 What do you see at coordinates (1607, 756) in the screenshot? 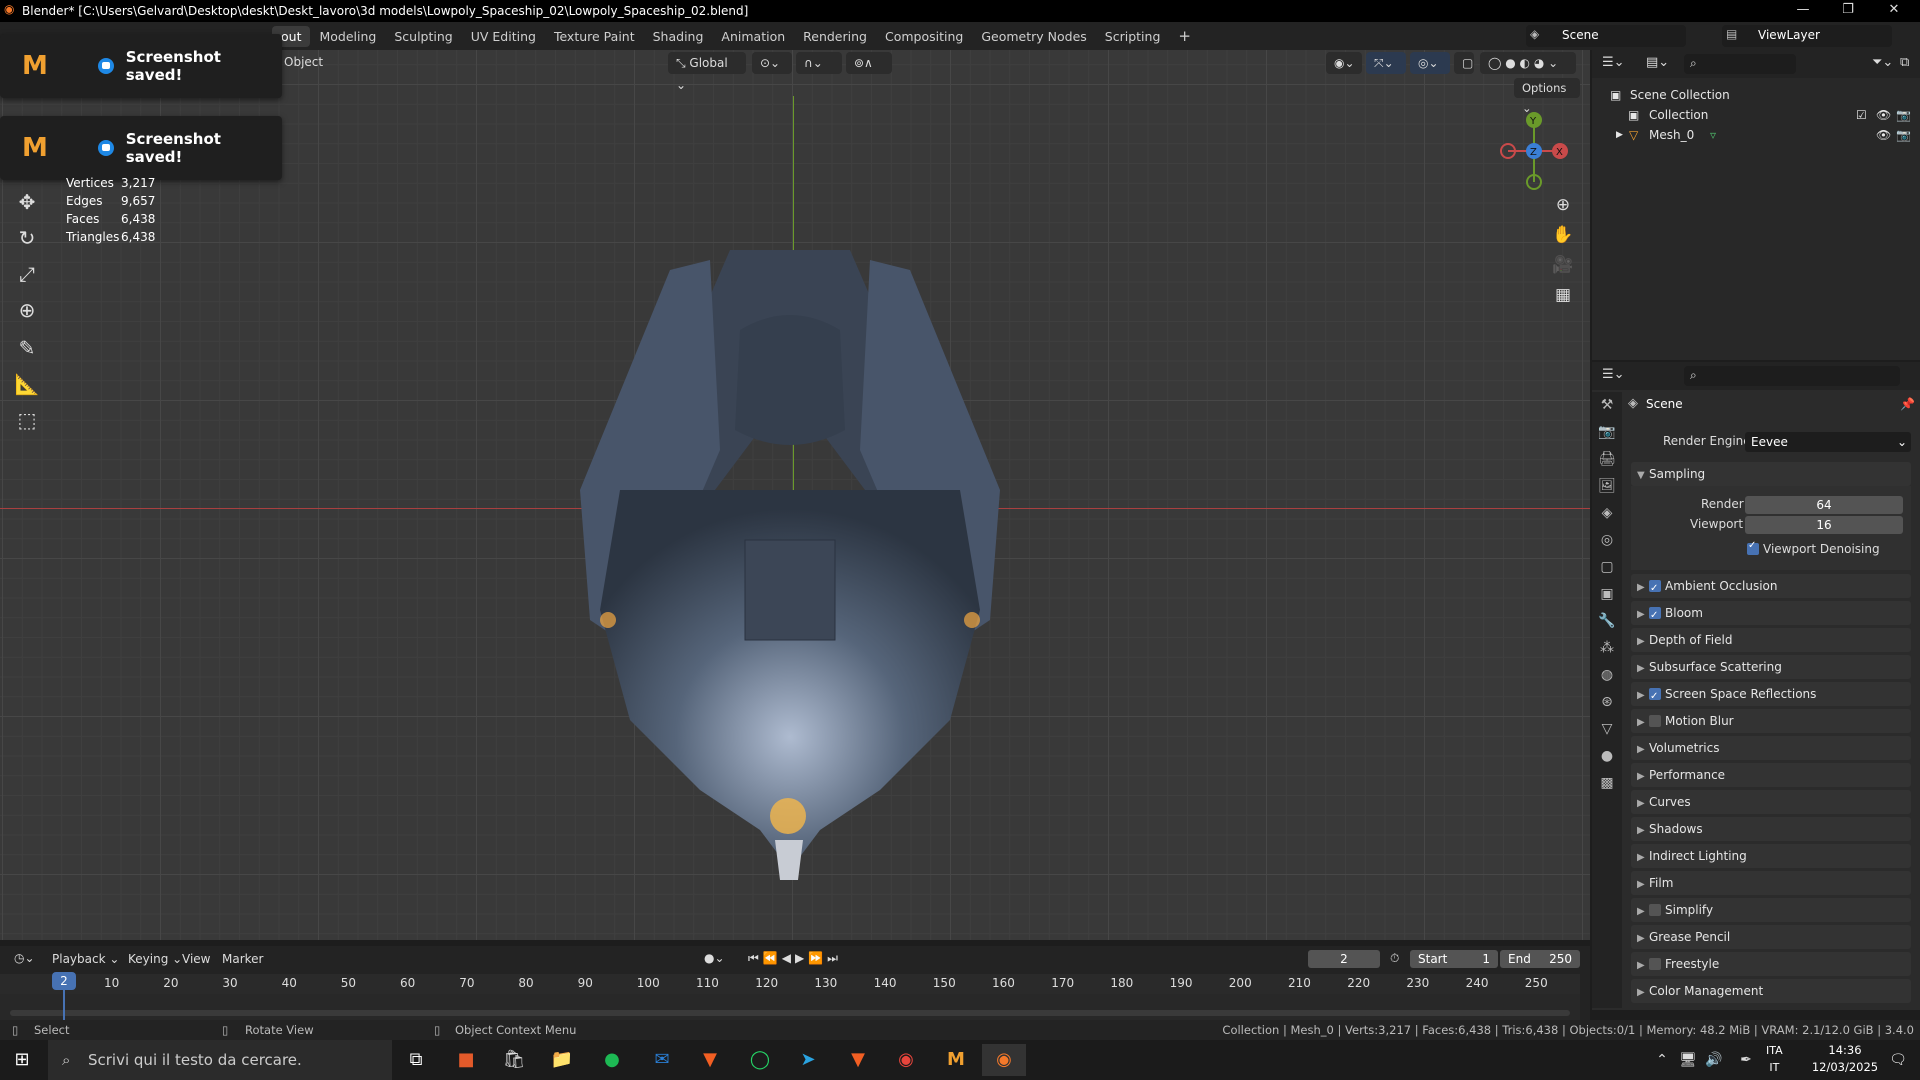
I see `material-tab-icon: ●` at bounding box center [1607, 756].